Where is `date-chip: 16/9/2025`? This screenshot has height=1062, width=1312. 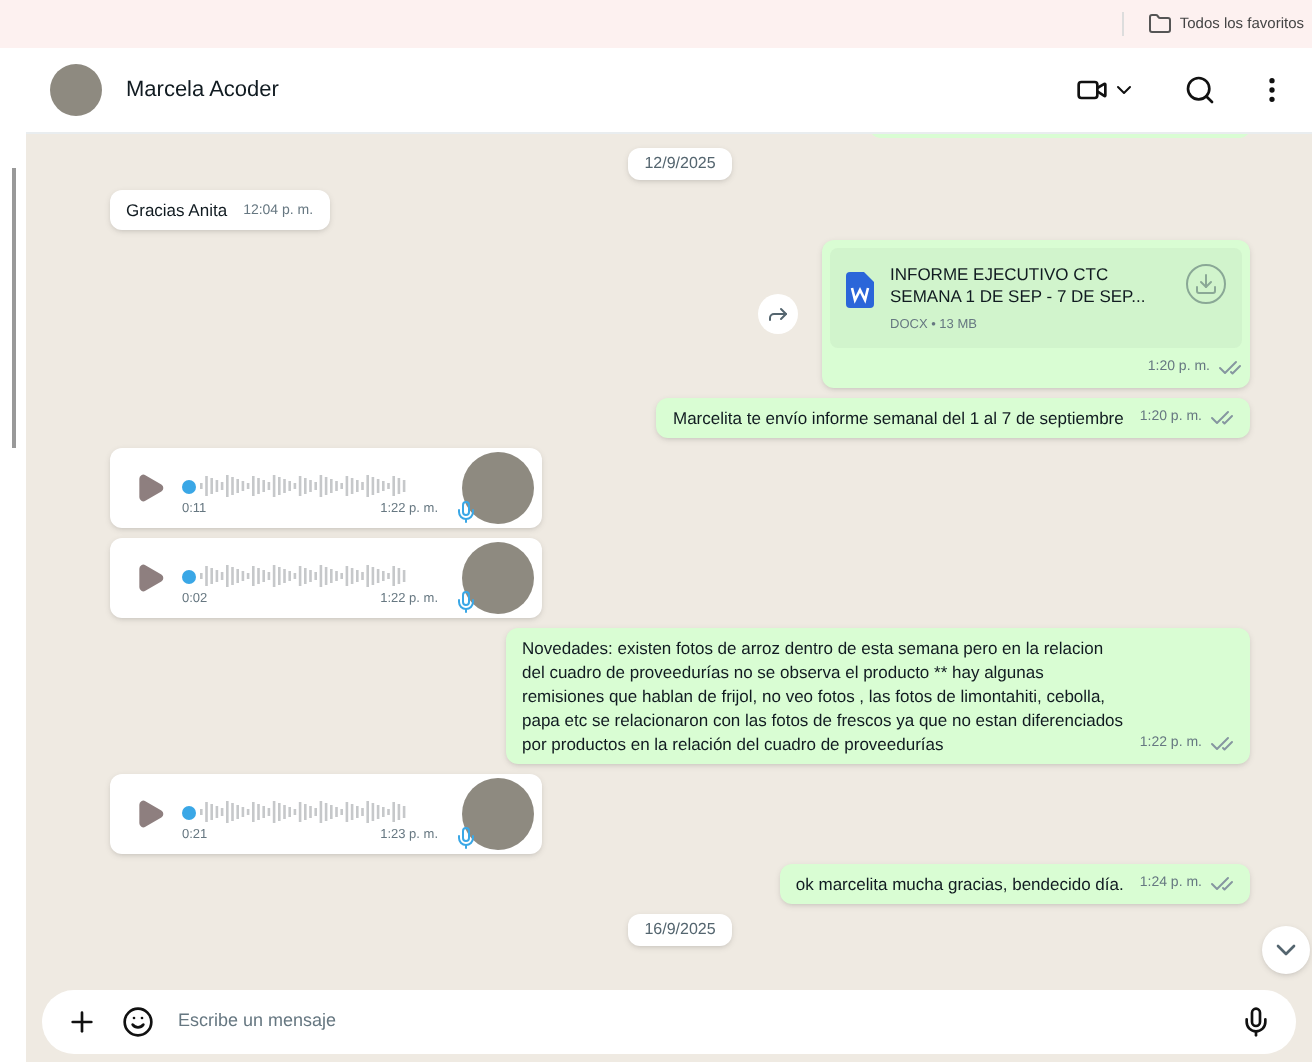 date-chip: 16/9/2025 is located at coordinates (680, 930).